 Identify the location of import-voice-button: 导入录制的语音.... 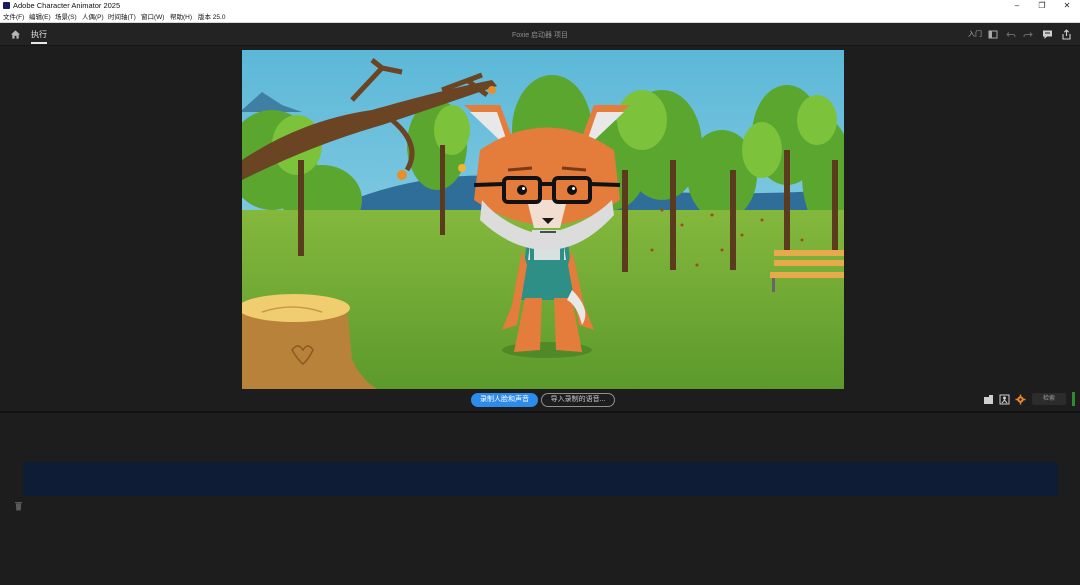
(578, 400).